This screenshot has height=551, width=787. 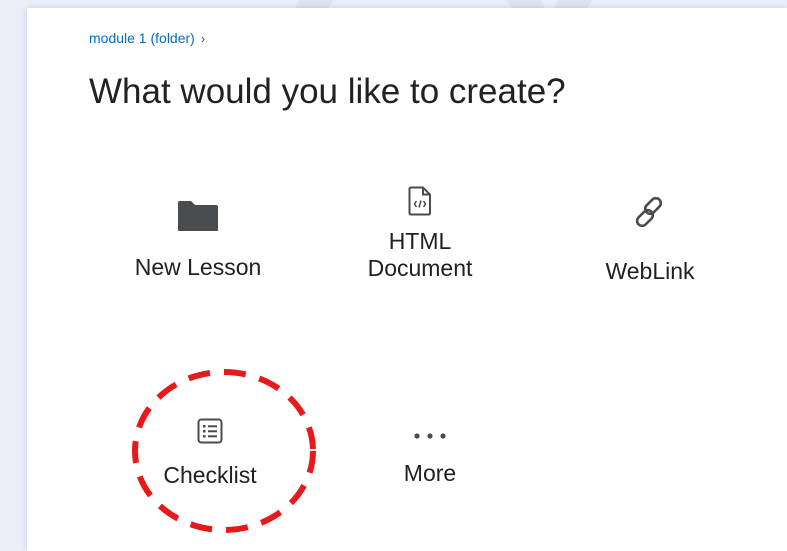 What do you see at coordinates (198, 267) in the screenshot?
I see `new-lesson-label: New Lesson` at bounding box center [198, 267].